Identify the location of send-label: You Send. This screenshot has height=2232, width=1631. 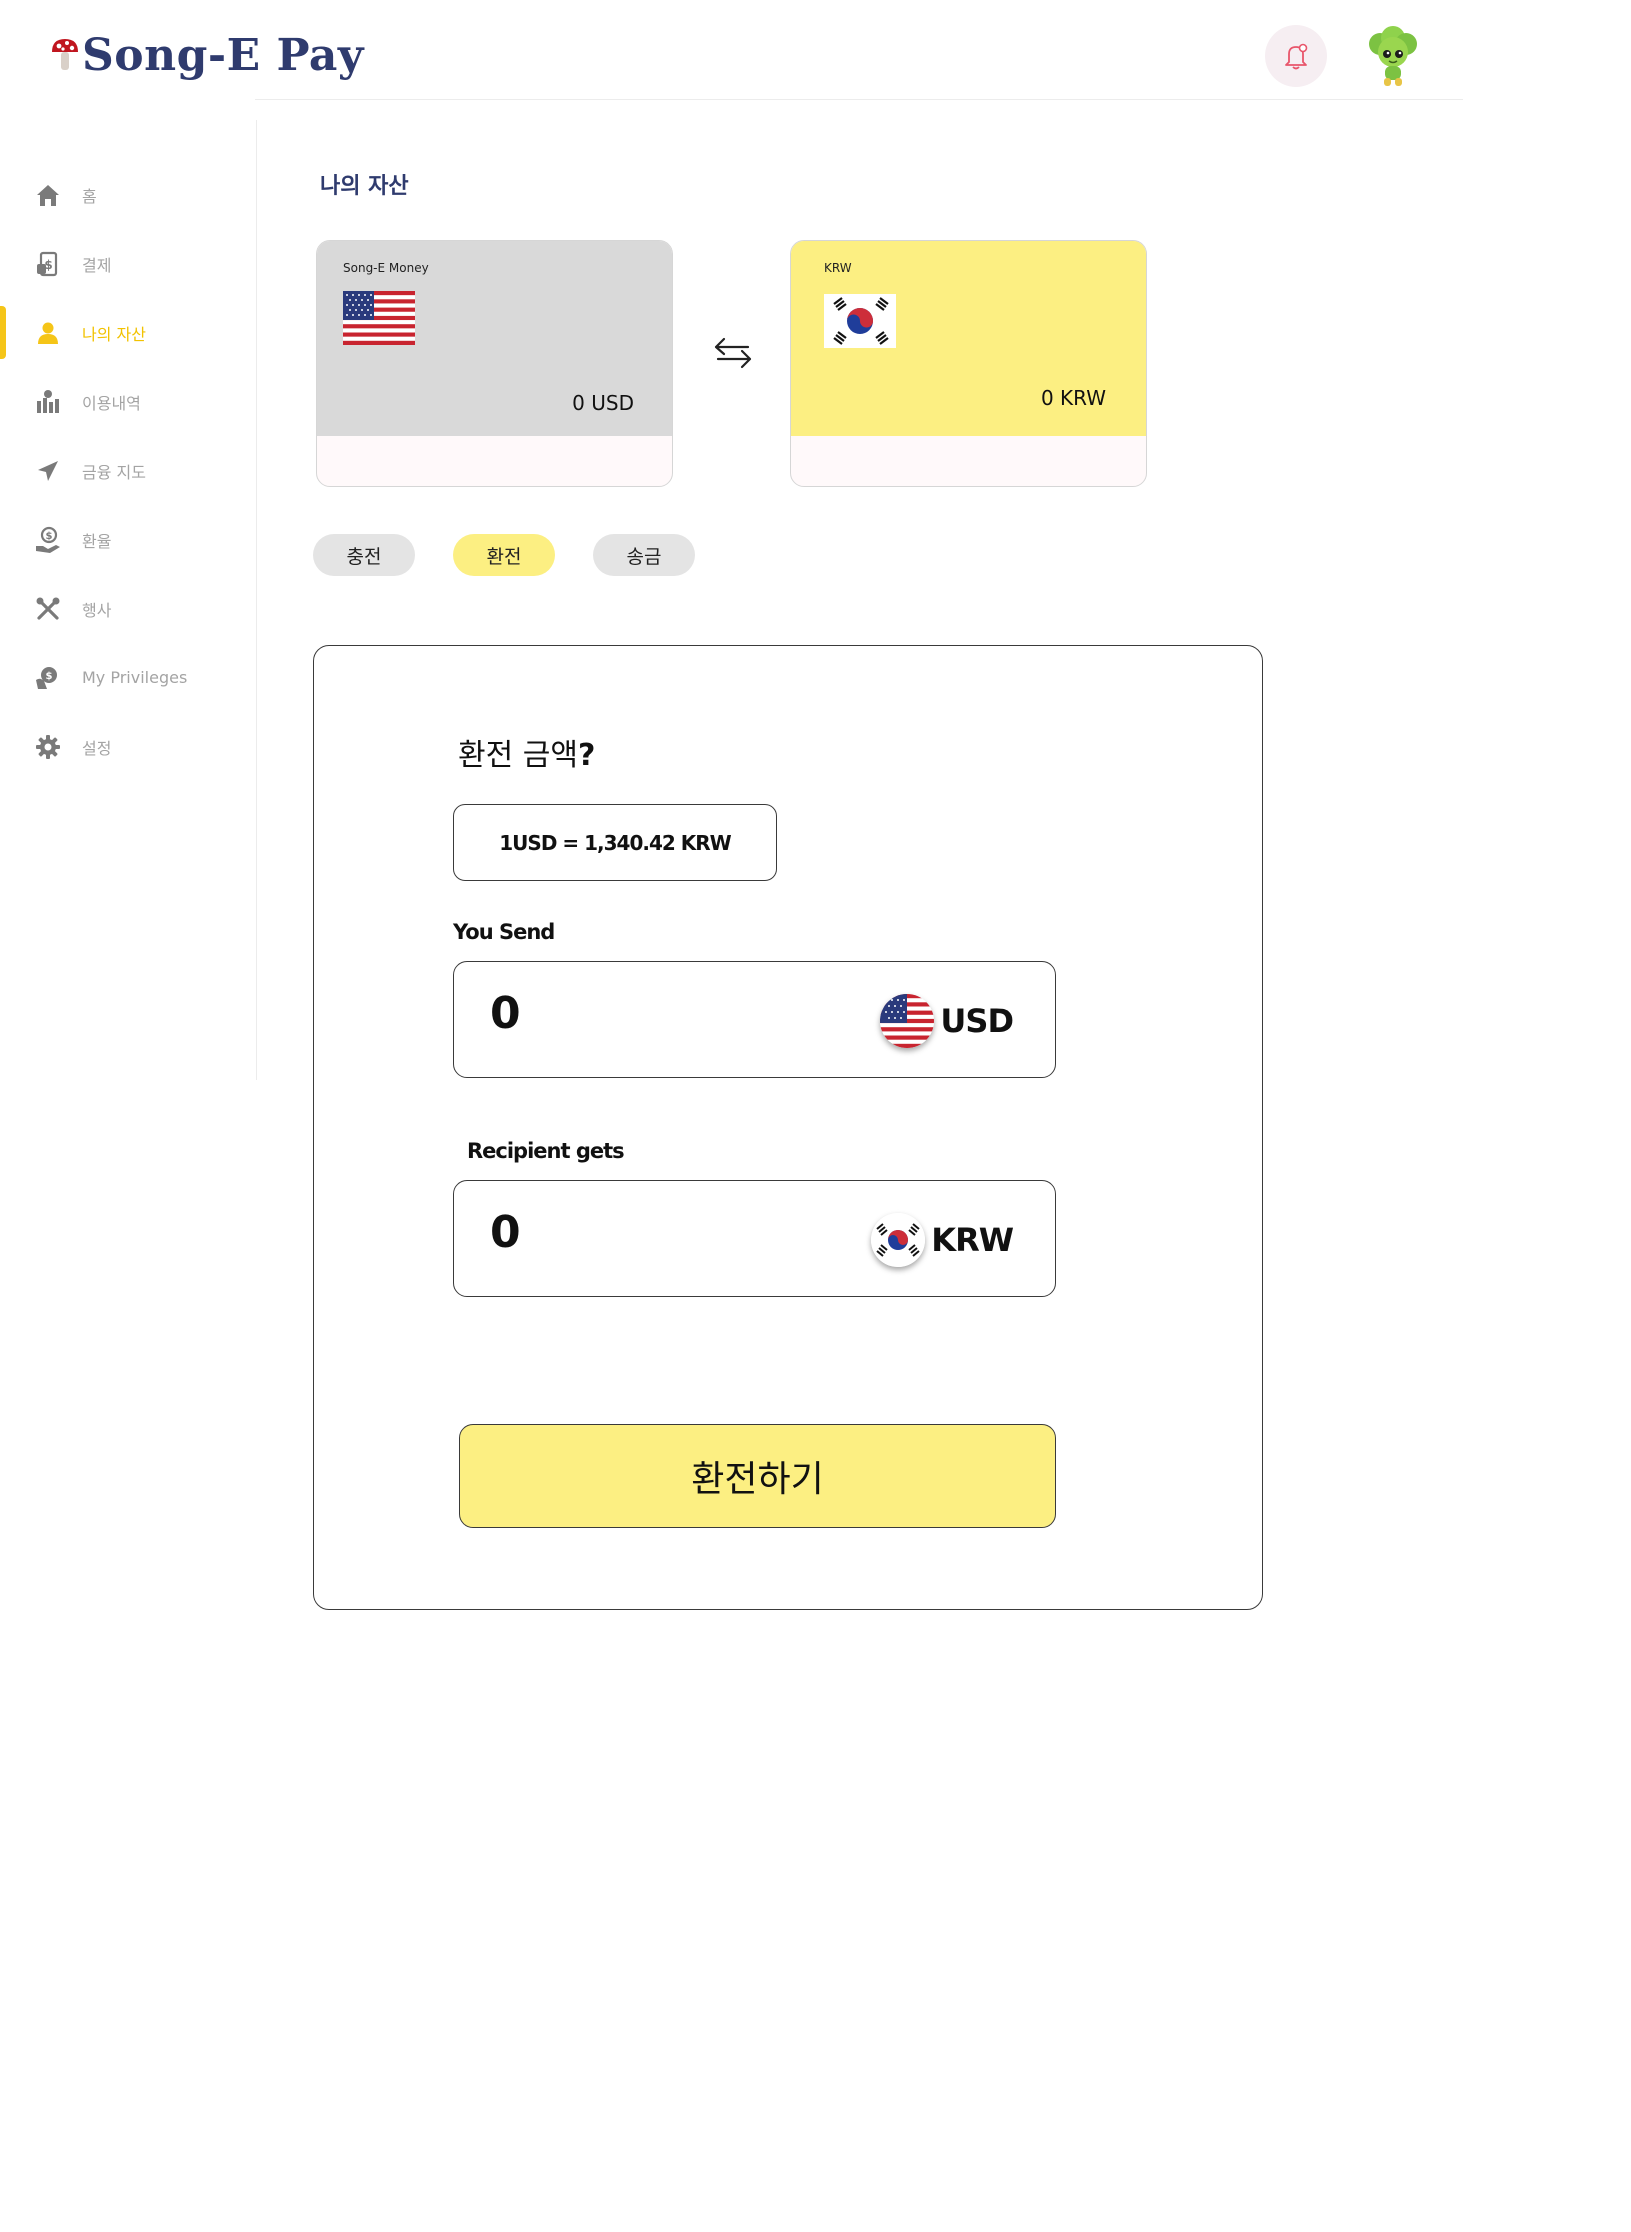
(504, 932).